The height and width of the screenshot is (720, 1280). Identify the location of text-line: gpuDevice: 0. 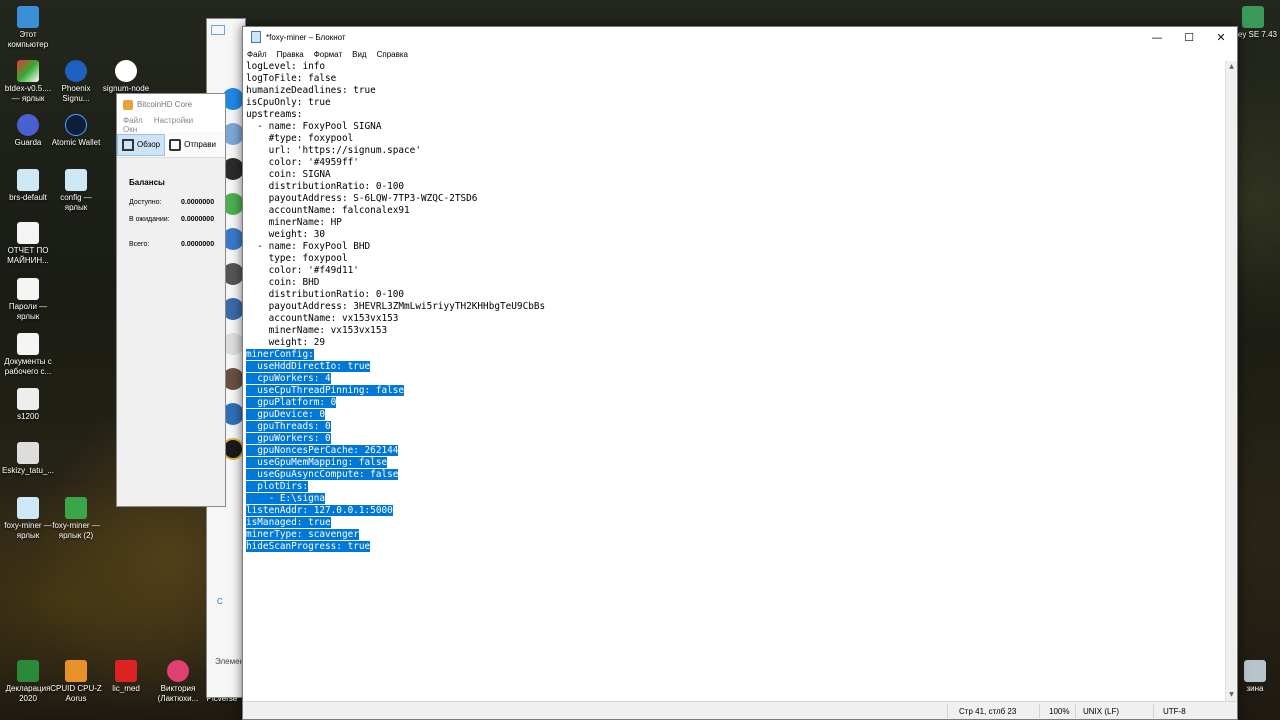
(735, 415).